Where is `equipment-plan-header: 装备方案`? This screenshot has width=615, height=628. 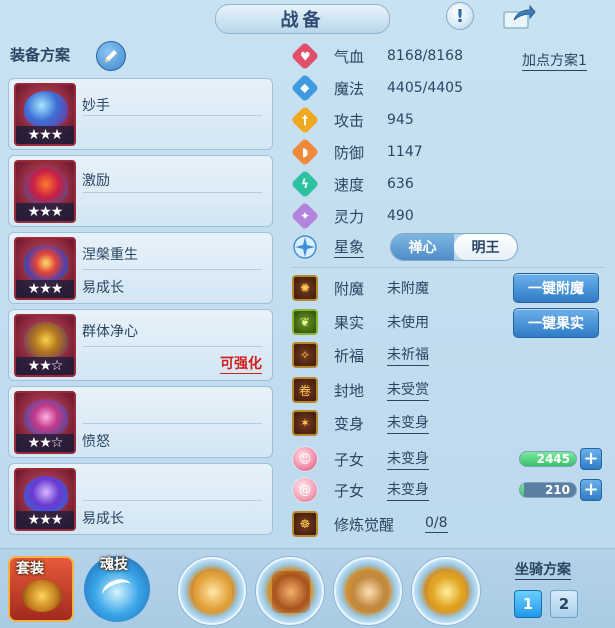
equipment-plan-header: 装备方案 is located at coordinates (40, 55).